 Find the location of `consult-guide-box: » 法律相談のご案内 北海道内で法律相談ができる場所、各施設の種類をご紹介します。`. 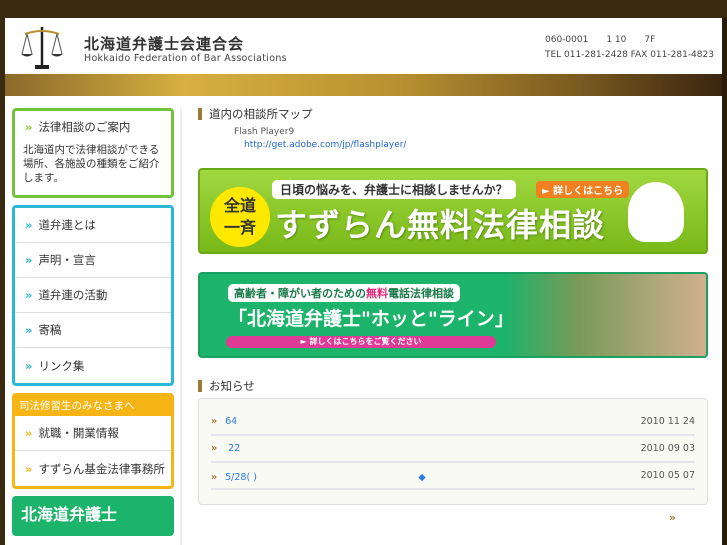

consult-guide-box: » 法律相談のご案内 北海道内で法律相談ができる場所、各施設の種類をご紹介します。 is located at coordinates (93, 153).